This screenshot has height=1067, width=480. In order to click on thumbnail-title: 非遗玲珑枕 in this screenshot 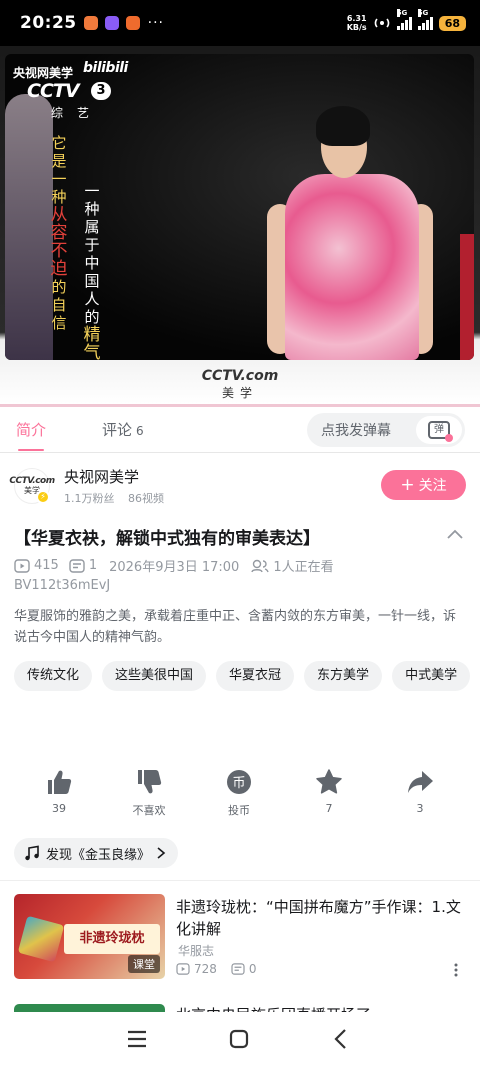, I will do `click(112, 939)`.